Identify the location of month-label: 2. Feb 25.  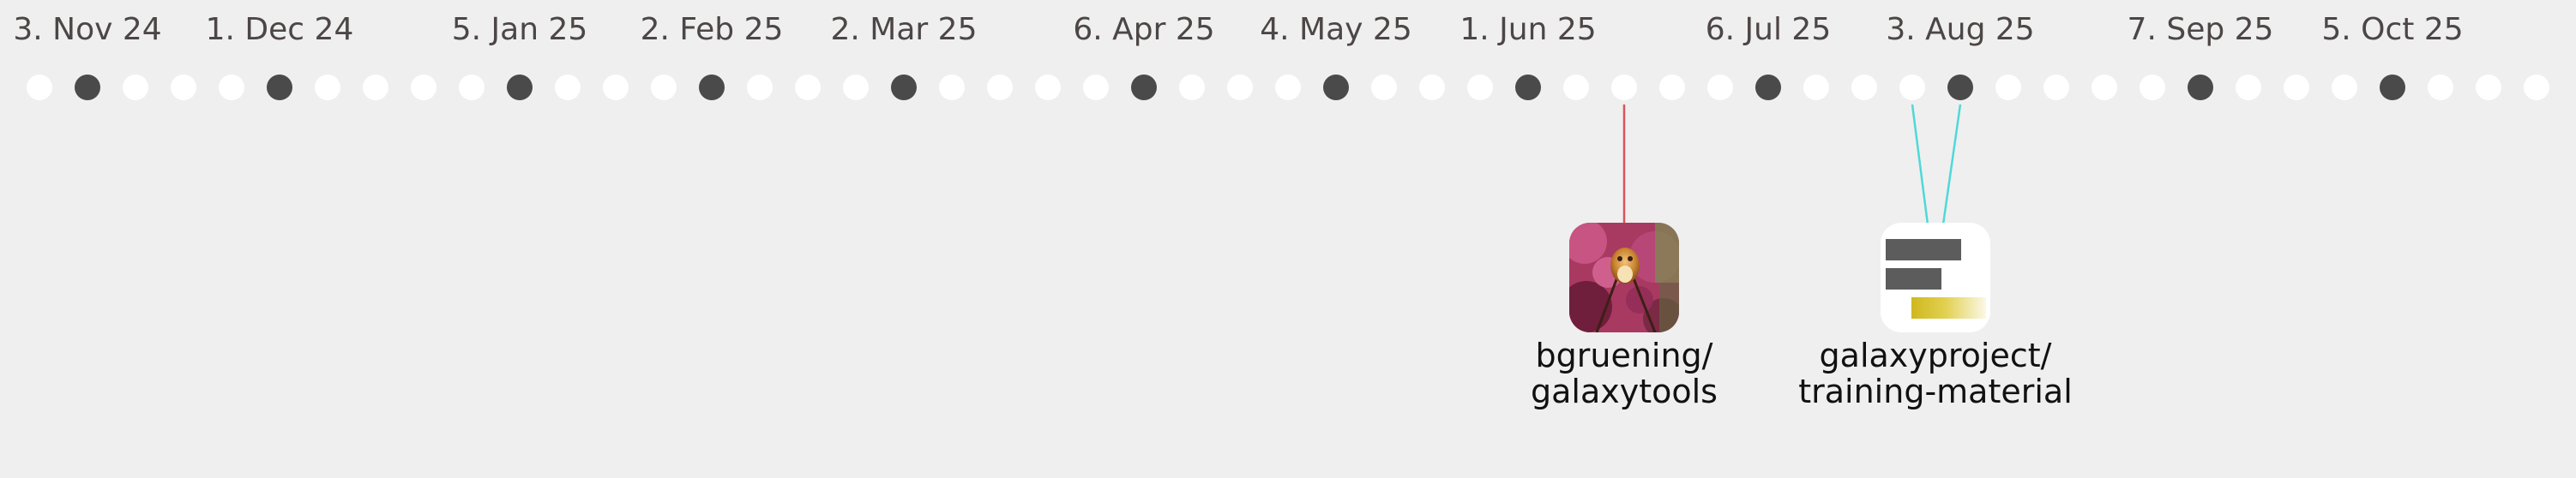
(712, 29).